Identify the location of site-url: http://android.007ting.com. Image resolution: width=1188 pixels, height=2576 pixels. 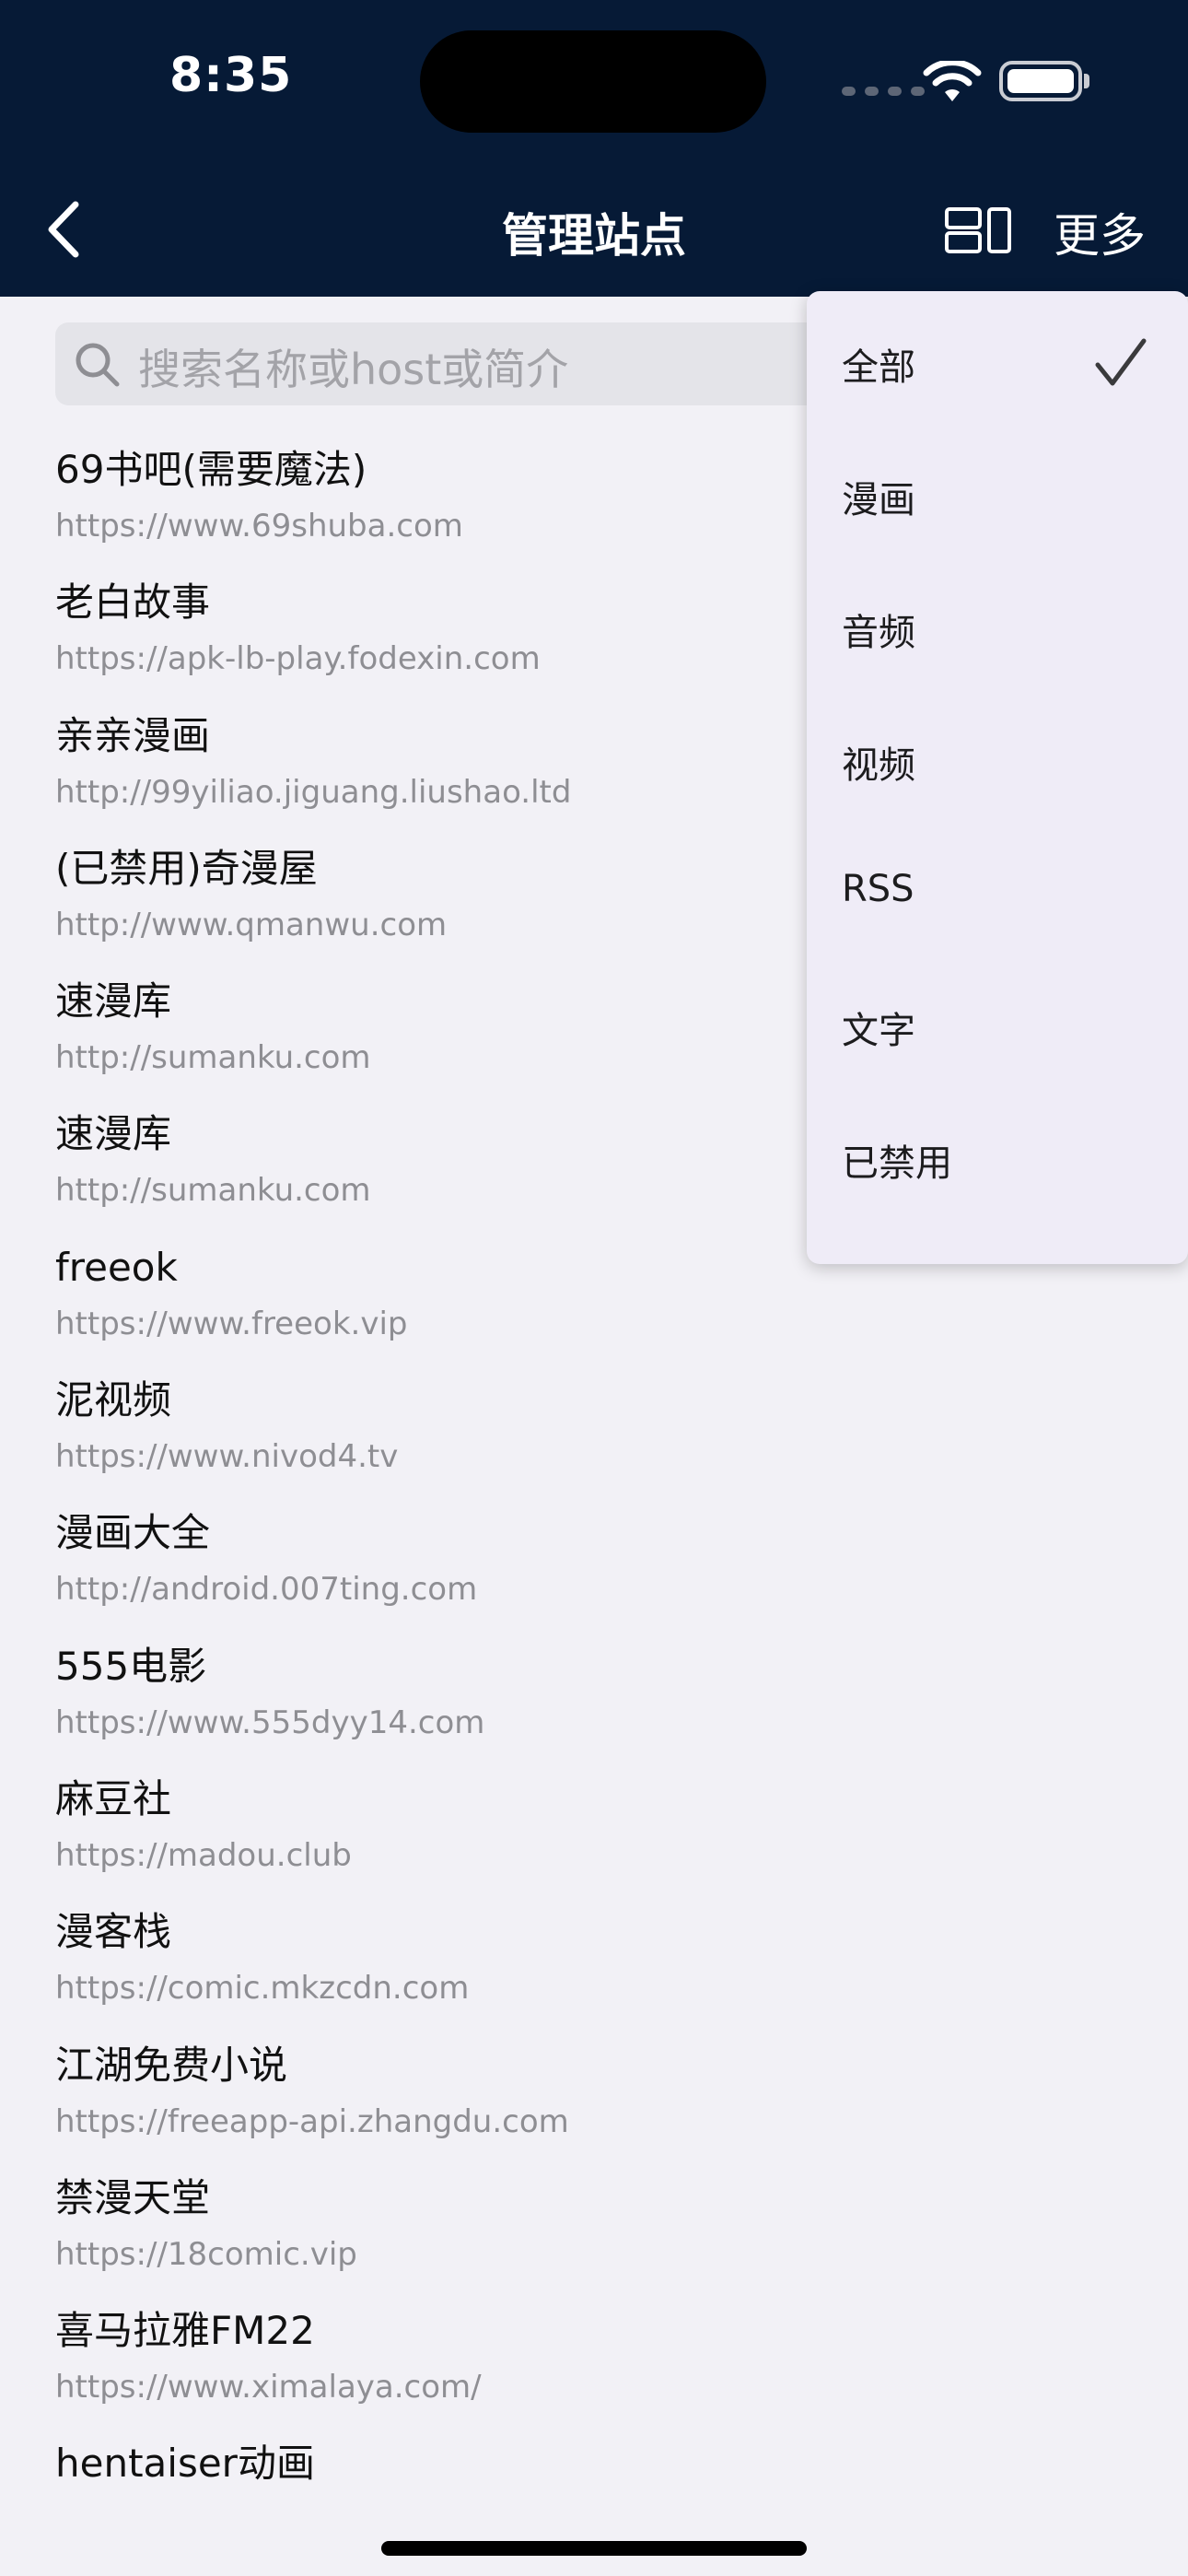
(266, 1590).